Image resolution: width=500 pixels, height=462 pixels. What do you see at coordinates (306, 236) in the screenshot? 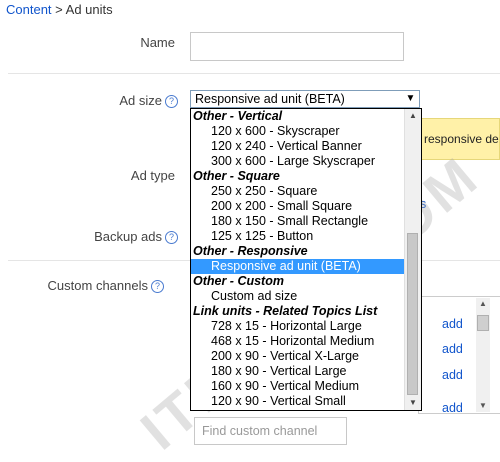
I see `dropdown-option: 125 x 125 - Button` at bounding box center [306, 236].